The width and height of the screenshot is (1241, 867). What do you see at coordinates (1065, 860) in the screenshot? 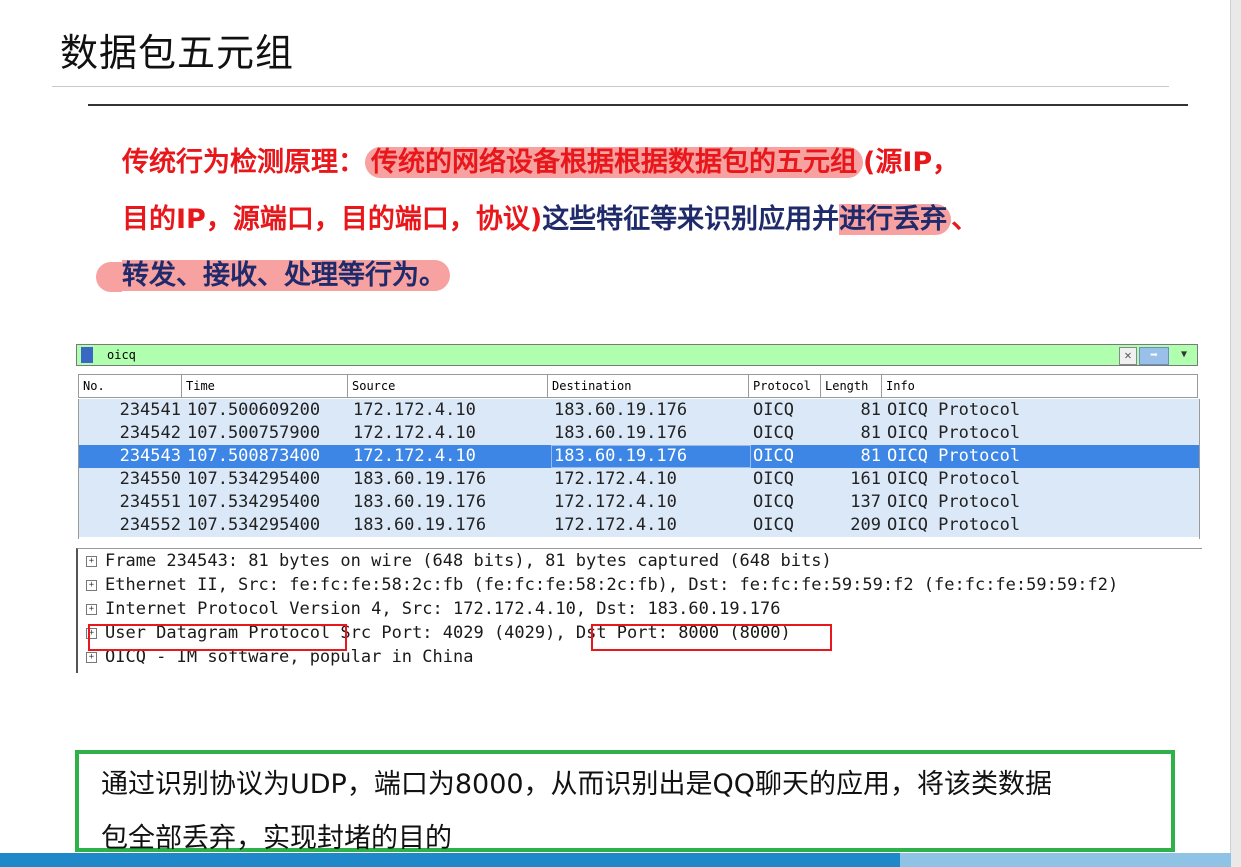
I see `footer-accent` at bounding box center [1065, 860].